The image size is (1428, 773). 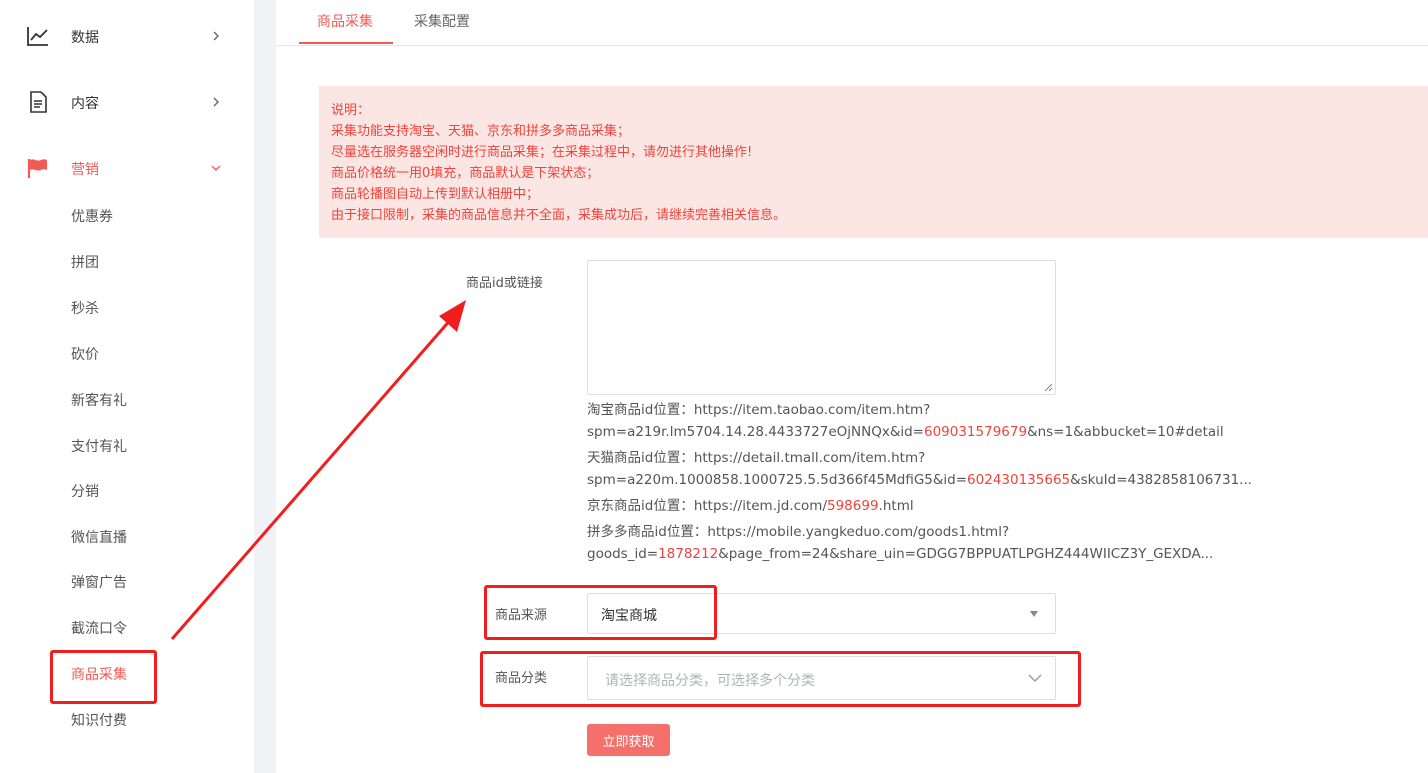 I want to click on hint-line: 京东商品id位置：https://item.jd.com/598699.html, so click(x=750, y=506).